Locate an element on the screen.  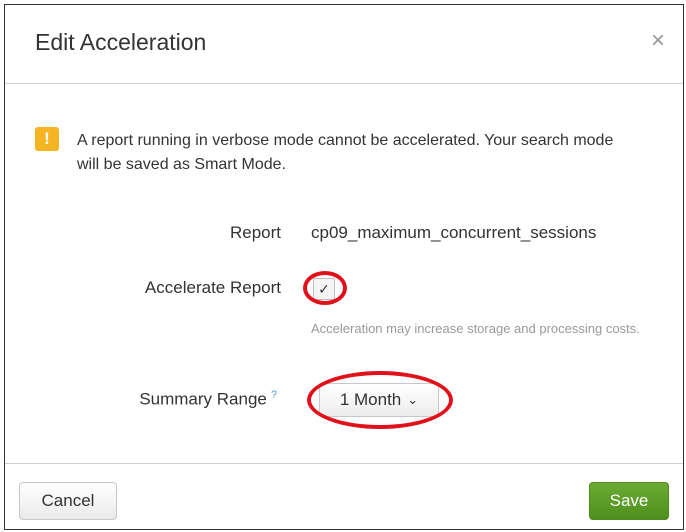
report-name: cp09_maximum_concurrent_sessions is located at coordinates (454, 232).